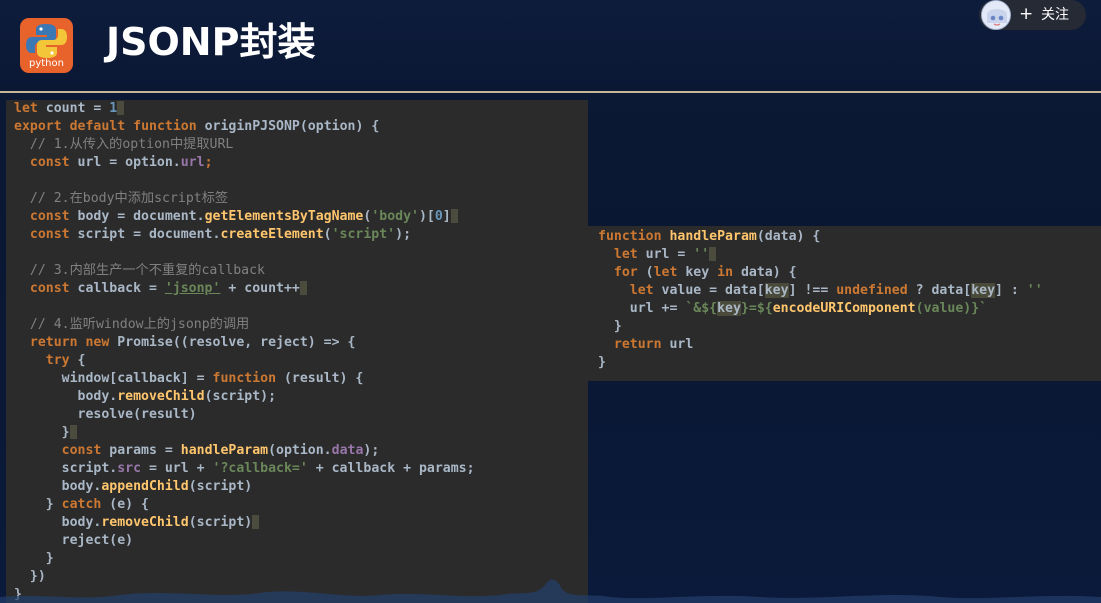 This screenshot has height=603, width=1101. What do you see at coordinates (646, 344) in the screenshot?
I see `code-line: return url` at bounding box center [646, 344].